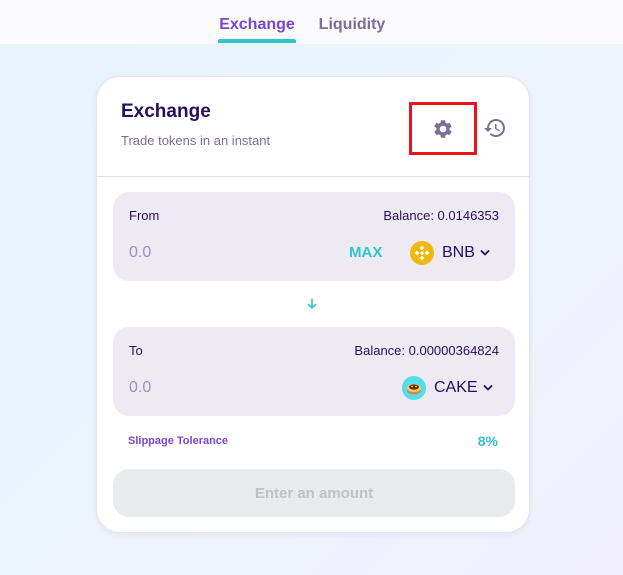 Image resolution: width=623 pixels, height=575 pixels. I want to click on slippage-value: 8%, so click(488, 441).